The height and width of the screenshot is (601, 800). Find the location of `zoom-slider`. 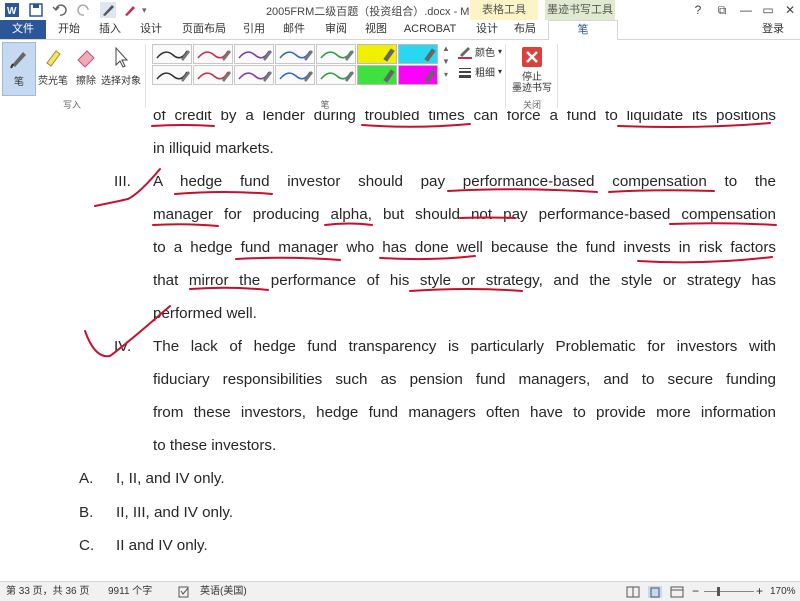

zoom-slider is located at coordinates (729, 591).